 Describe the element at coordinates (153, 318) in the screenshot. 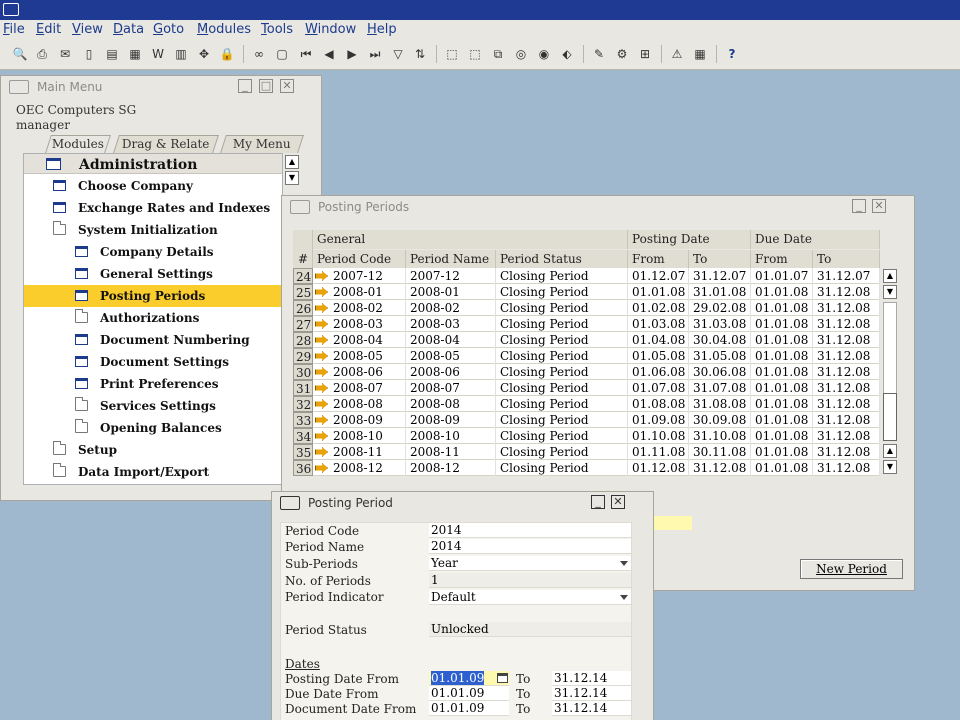

I see `tree-item: Authorizations` at that location.